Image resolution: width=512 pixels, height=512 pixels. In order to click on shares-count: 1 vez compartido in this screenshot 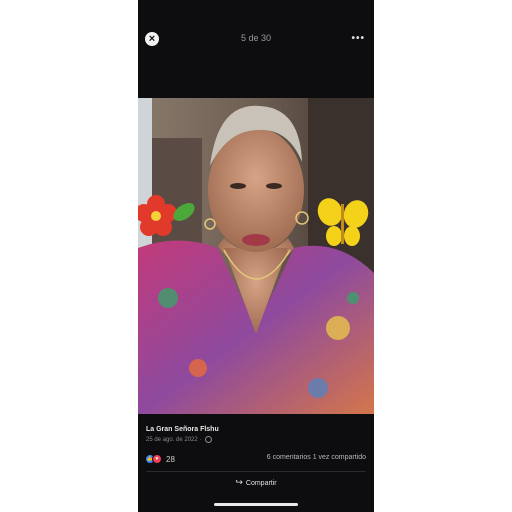, I will do `click(339, 457)`.